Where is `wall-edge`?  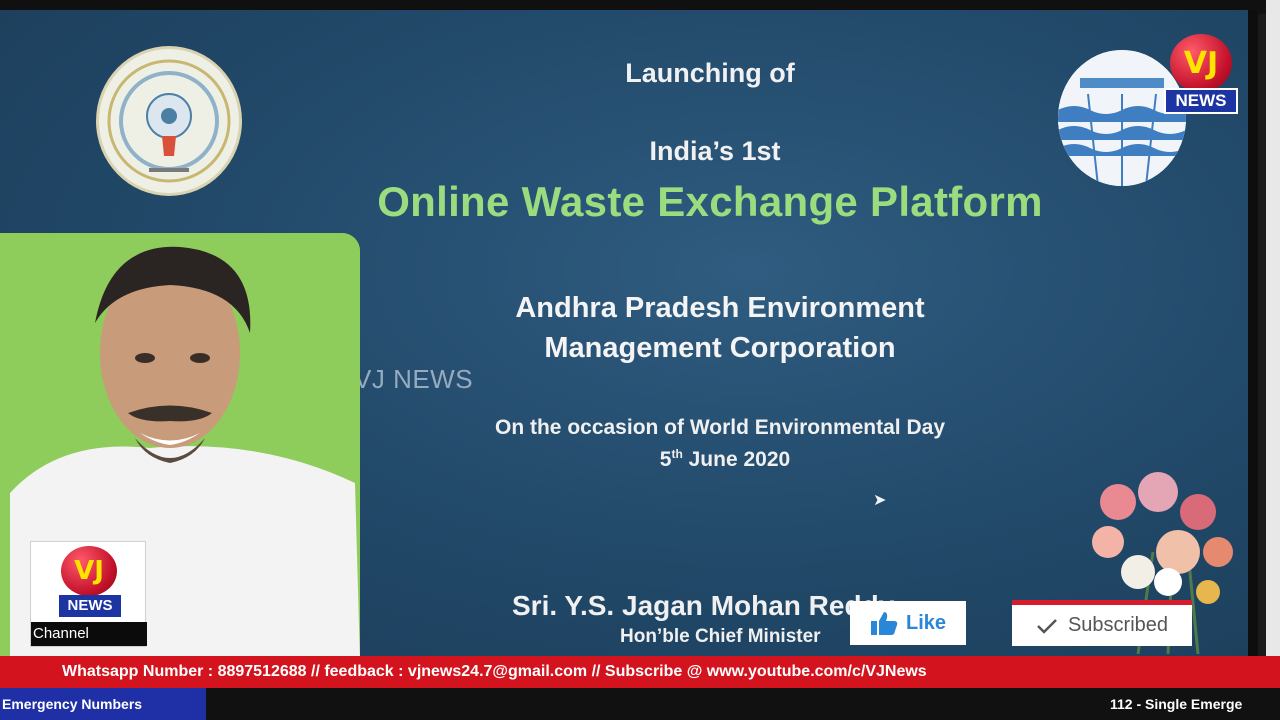
wall-edge is located at coordinates (1273, 330).